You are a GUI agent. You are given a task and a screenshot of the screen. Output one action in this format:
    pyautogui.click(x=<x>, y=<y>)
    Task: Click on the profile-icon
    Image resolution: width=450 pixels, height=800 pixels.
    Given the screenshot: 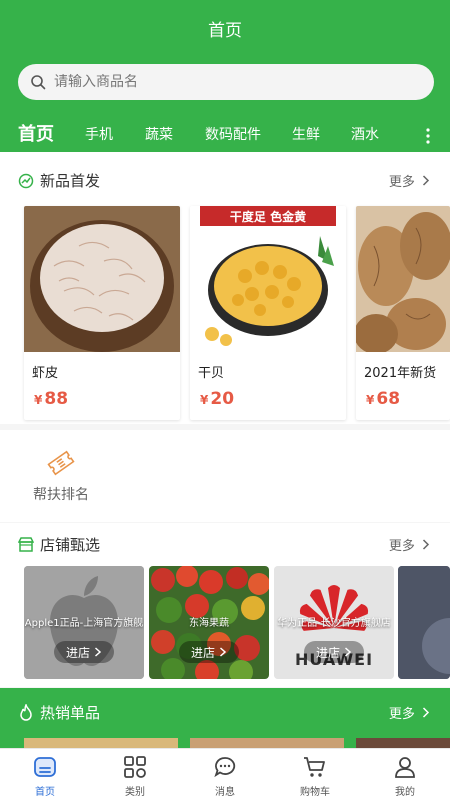 What is the action you would take?
    pyautogui.click(x=405, y=767)
    